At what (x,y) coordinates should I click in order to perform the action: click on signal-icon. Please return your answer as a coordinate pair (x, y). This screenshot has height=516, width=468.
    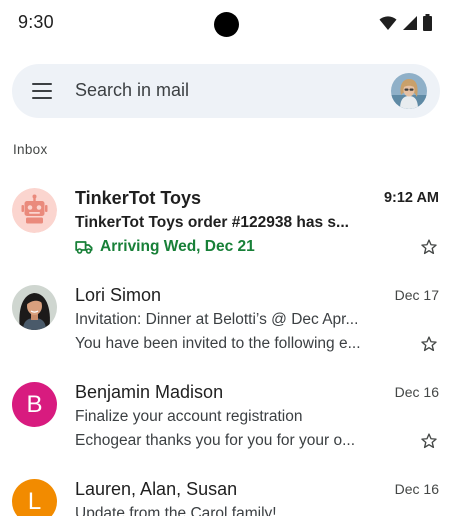
    Looking at the image, I should click on (410, 22).